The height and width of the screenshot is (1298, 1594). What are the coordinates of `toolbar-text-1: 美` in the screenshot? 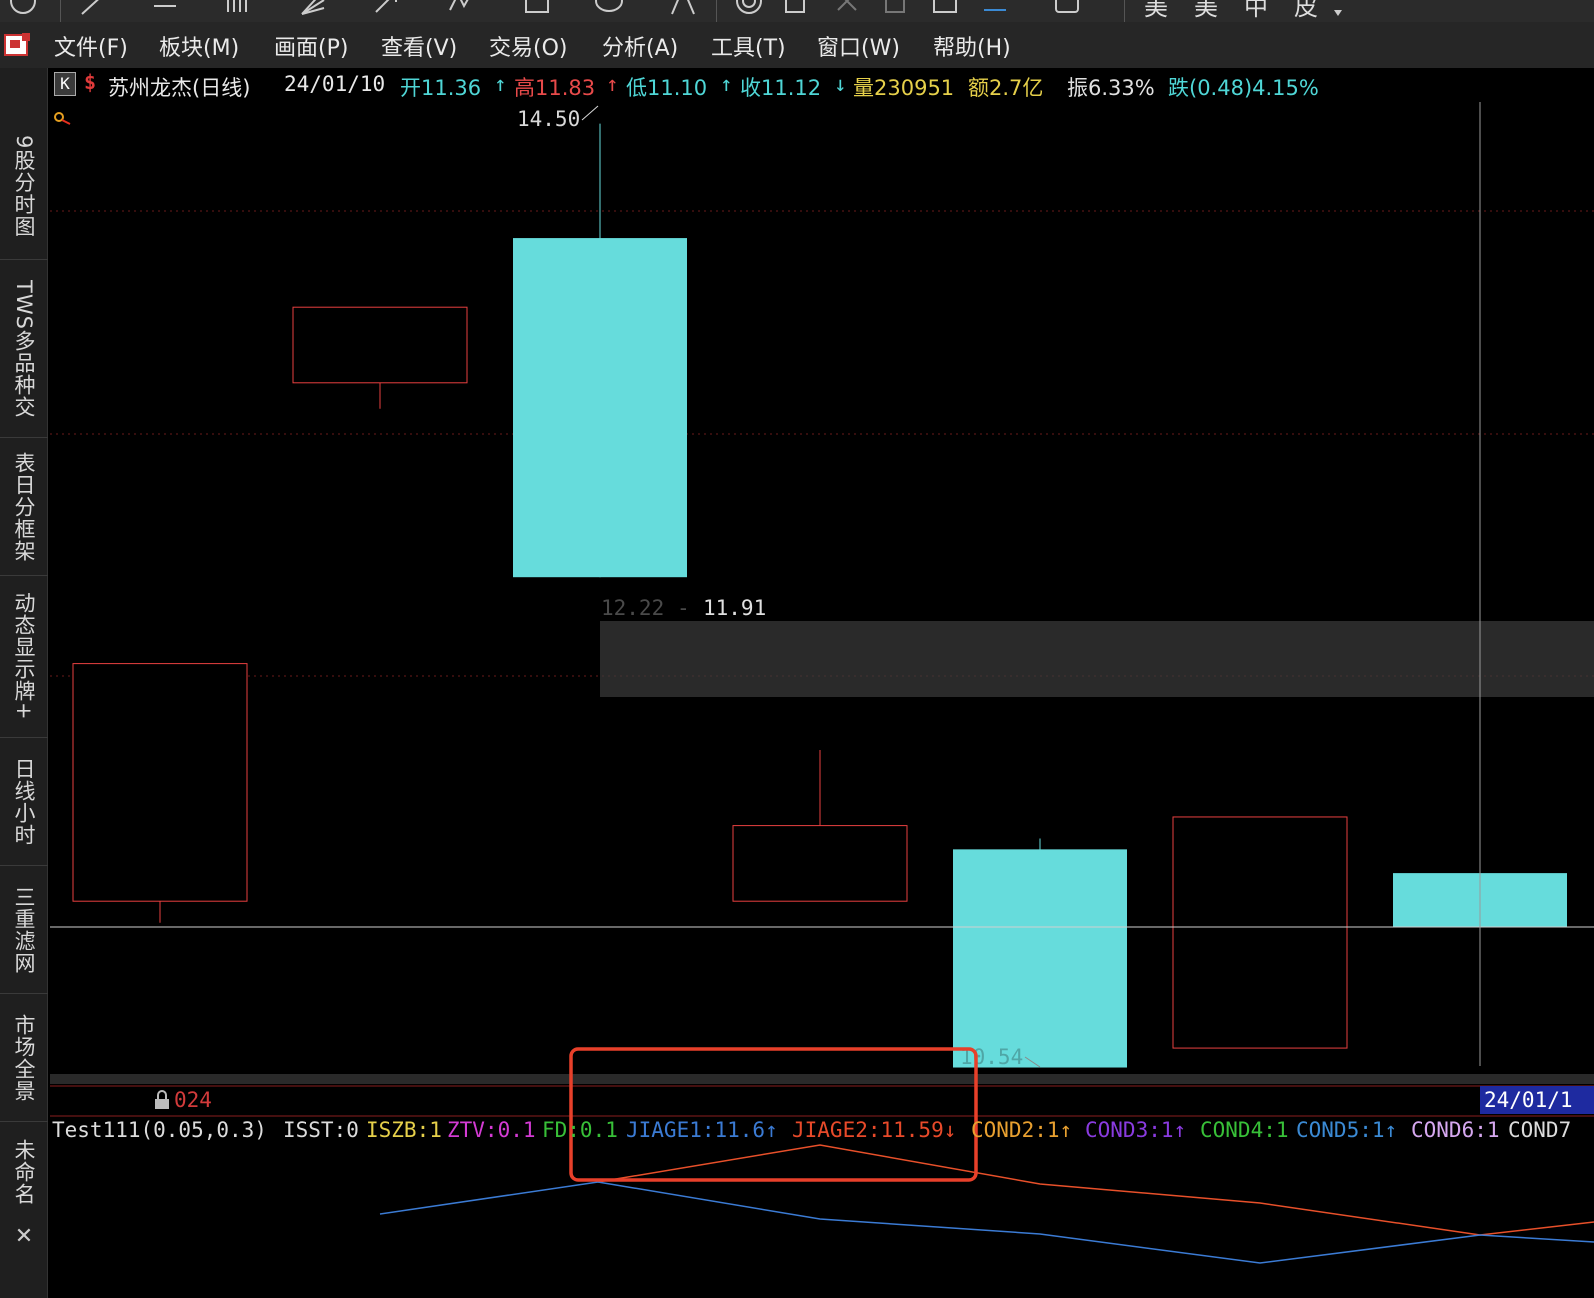 It's located at (1156, 11).